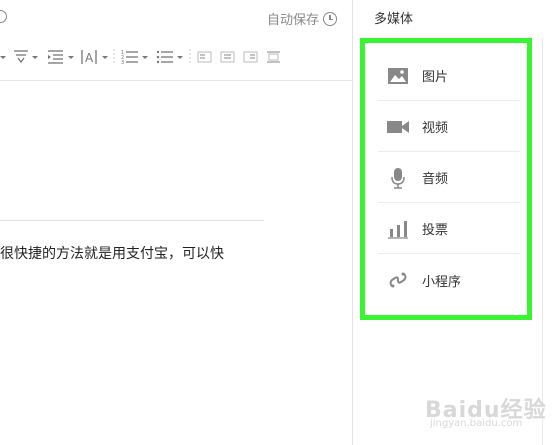  Describe the element at coordinates (205, 57) in the screenshot. I see `align-left-icon` at that location.